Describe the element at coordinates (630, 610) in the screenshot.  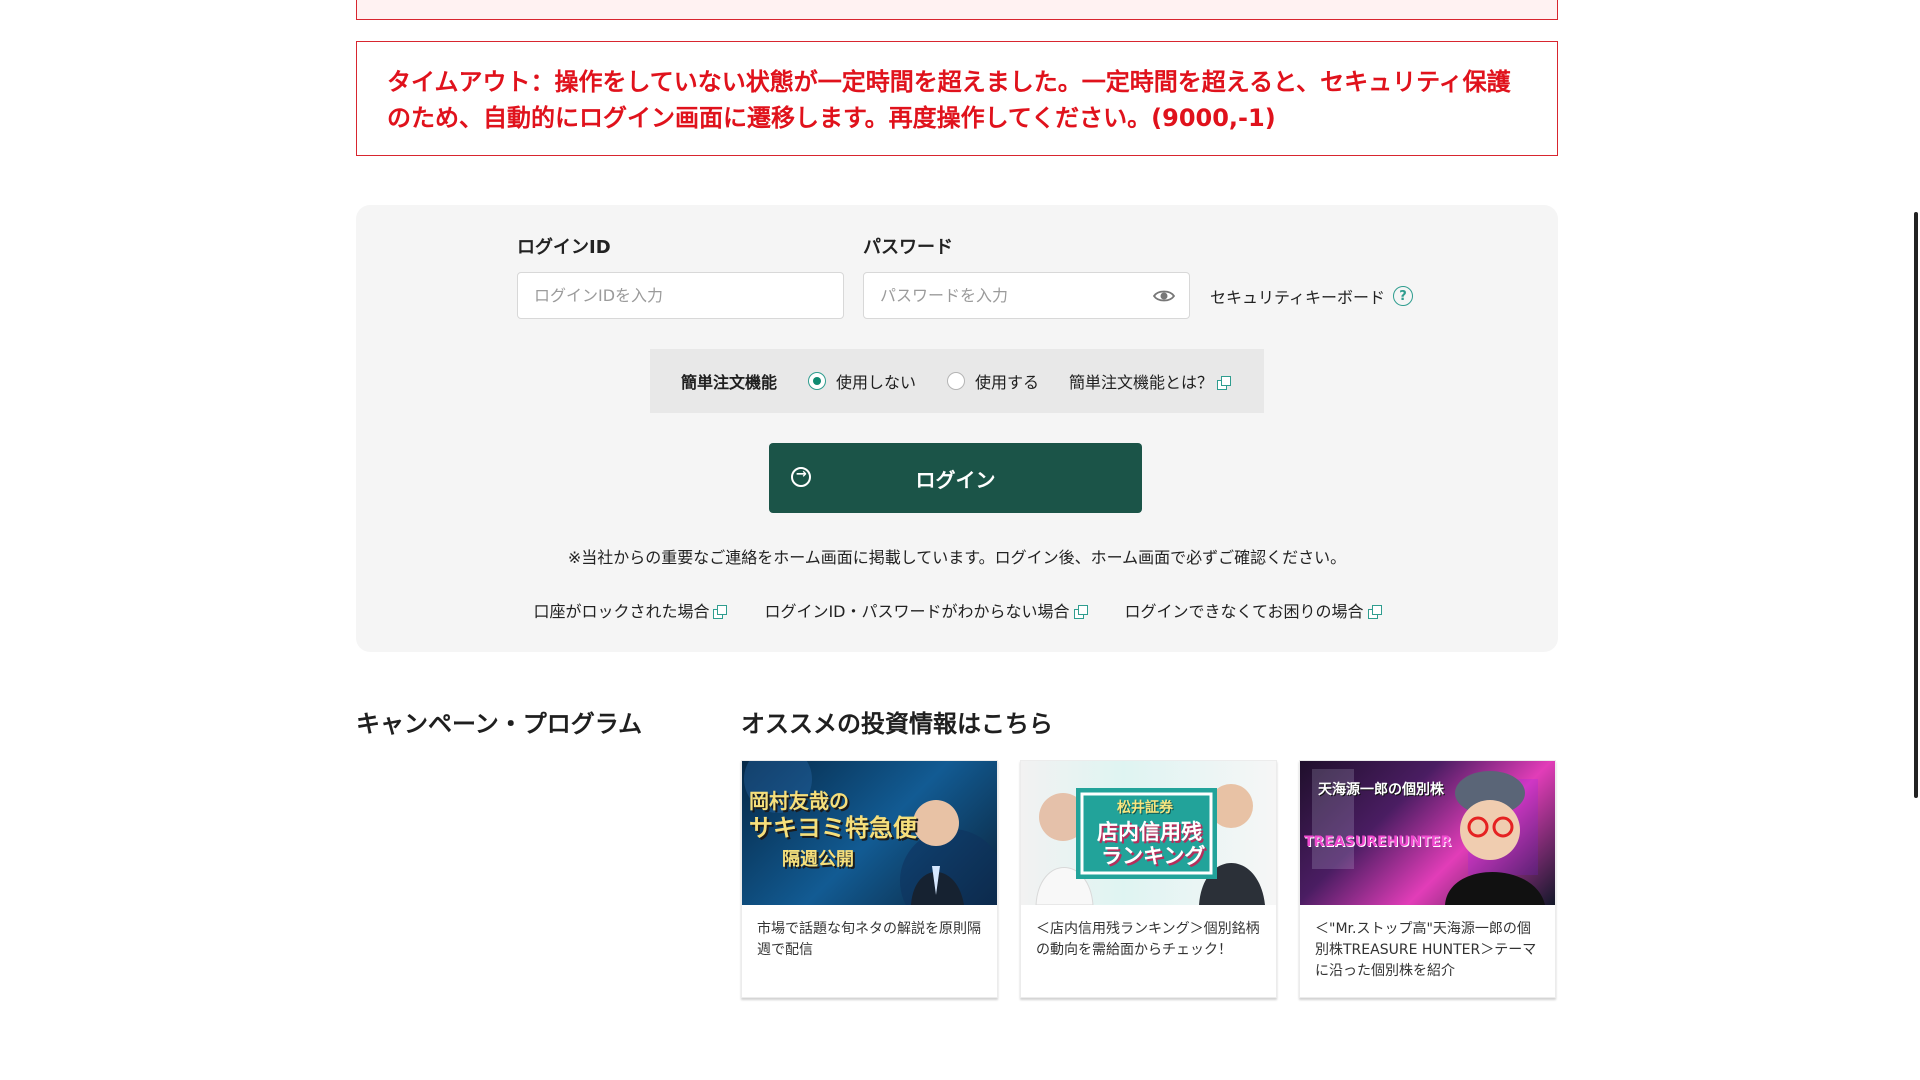
I see `help-link-account-locked: 口座がロックされた場合` at that location.